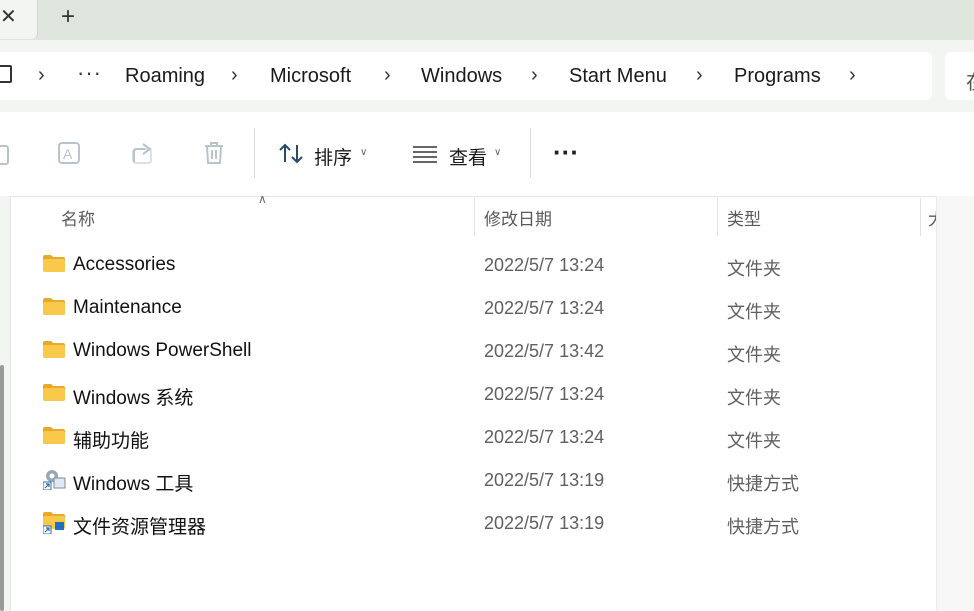 The width and height of the screenshot is (974, 611). I want to click on tools-shortcut-icon, so click(55, 479).